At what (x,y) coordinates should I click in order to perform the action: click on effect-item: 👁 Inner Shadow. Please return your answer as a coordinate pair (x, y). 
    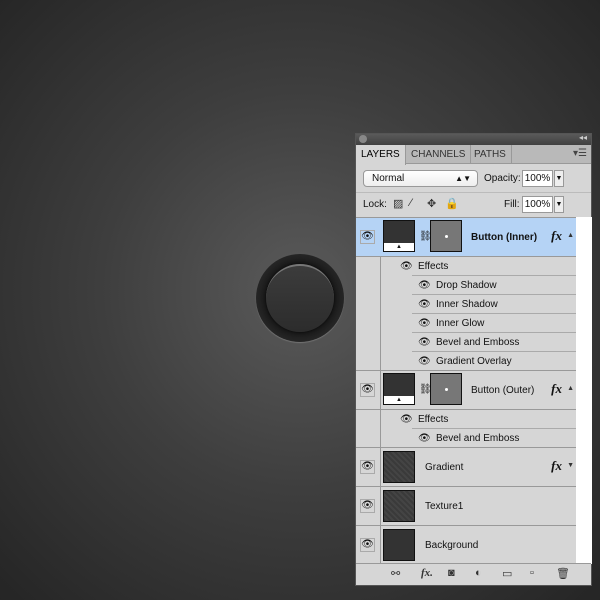
    Looking at the image, I should click on (466, 304).